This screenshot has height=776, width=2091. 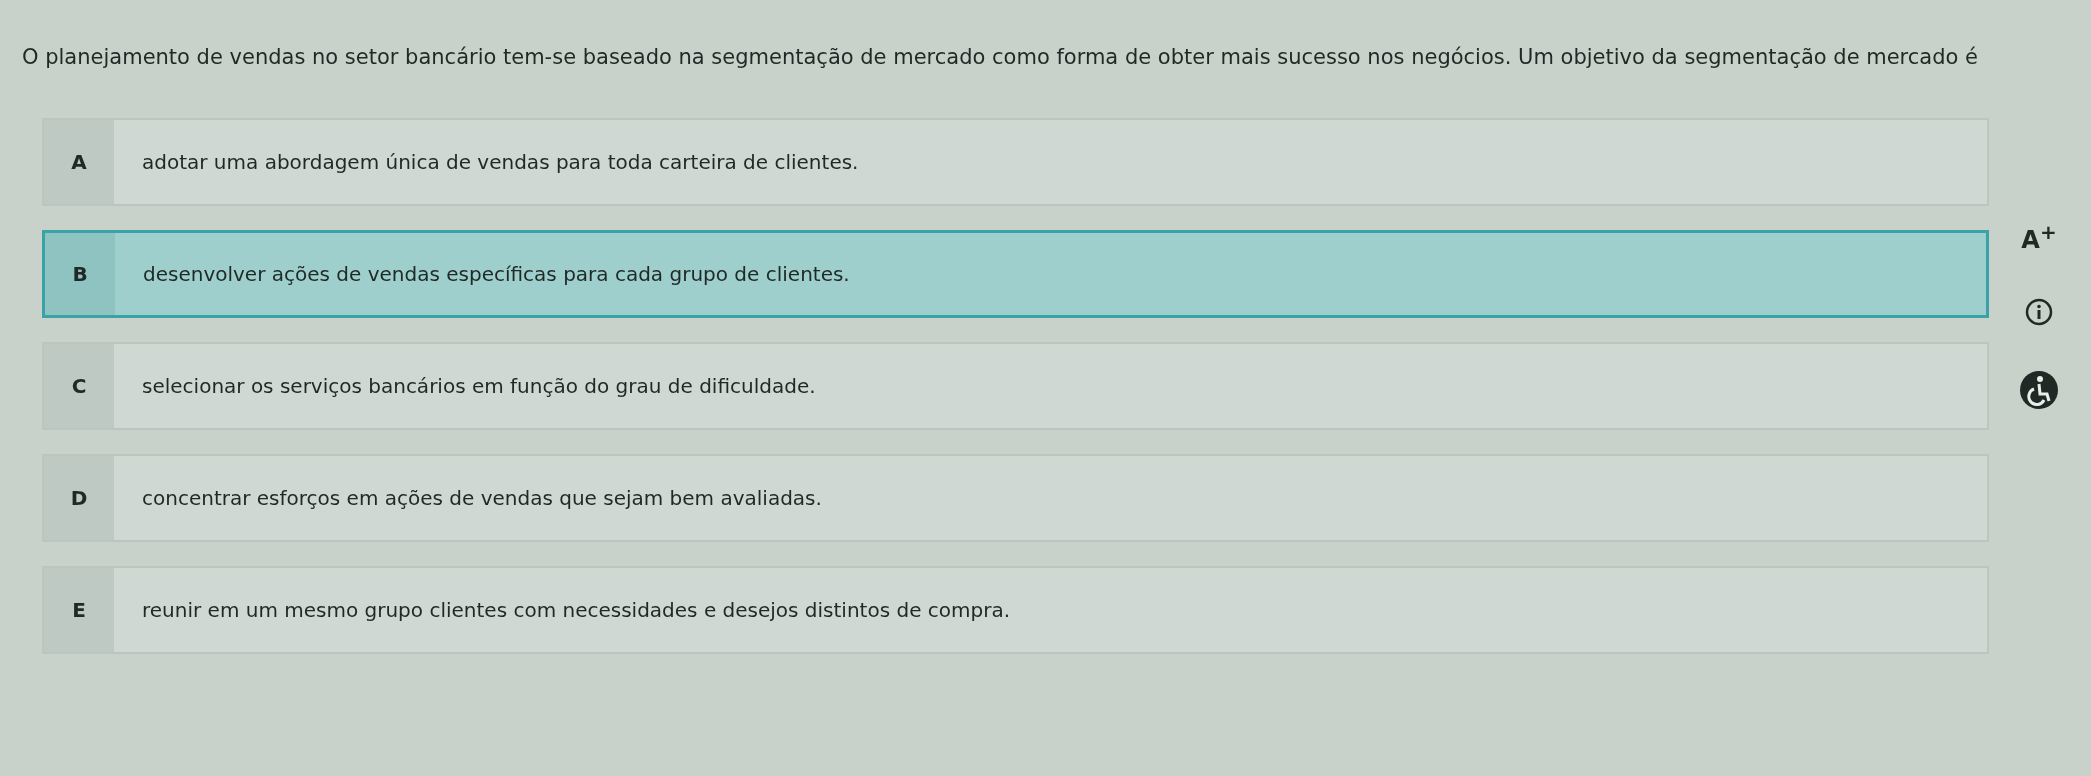 What do you see at coordinates (79, 498) in the screenshot?
I see `option-letter: D` at bounding box center [79, 498].